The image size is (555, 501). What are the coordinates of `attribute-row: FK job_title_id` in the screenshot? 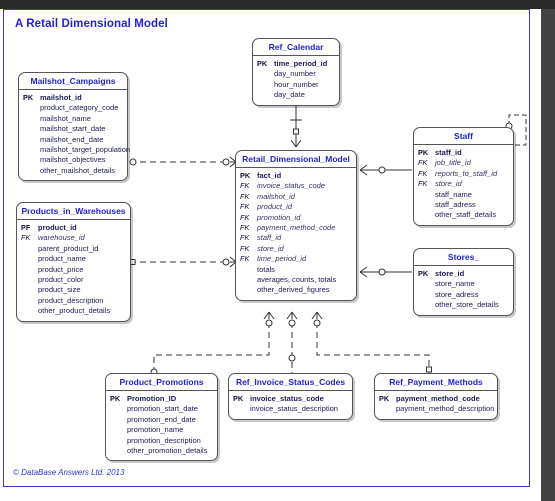 It's located at (463, 163).